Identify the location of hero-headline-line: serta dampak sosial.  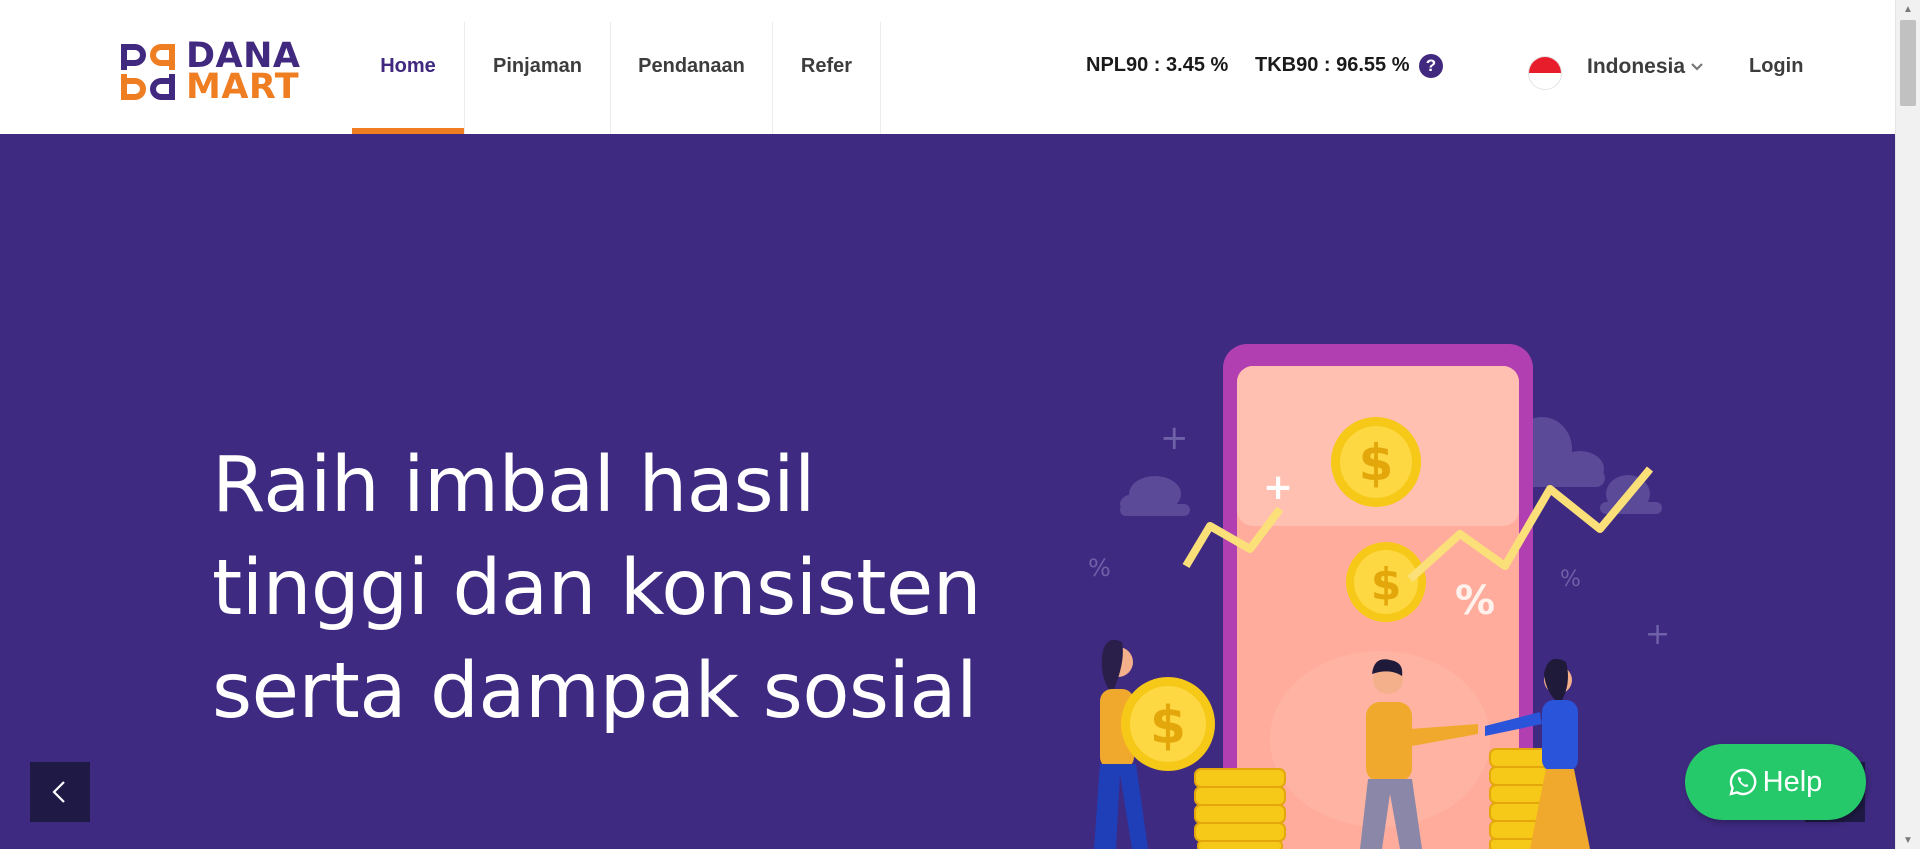
(595, 691).